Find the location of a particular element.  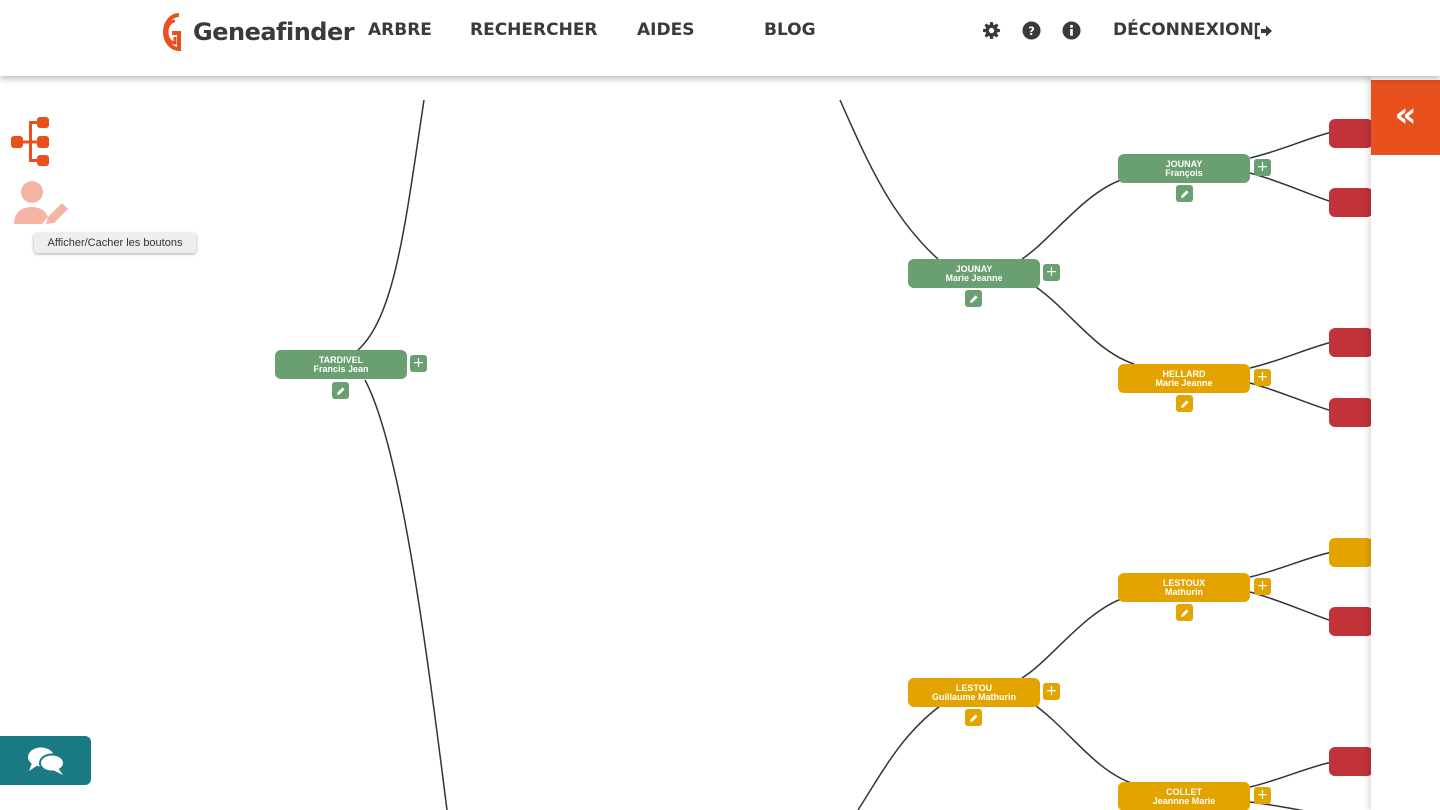

person-firstname: Francis Jean is located at coordinates (341, 369).